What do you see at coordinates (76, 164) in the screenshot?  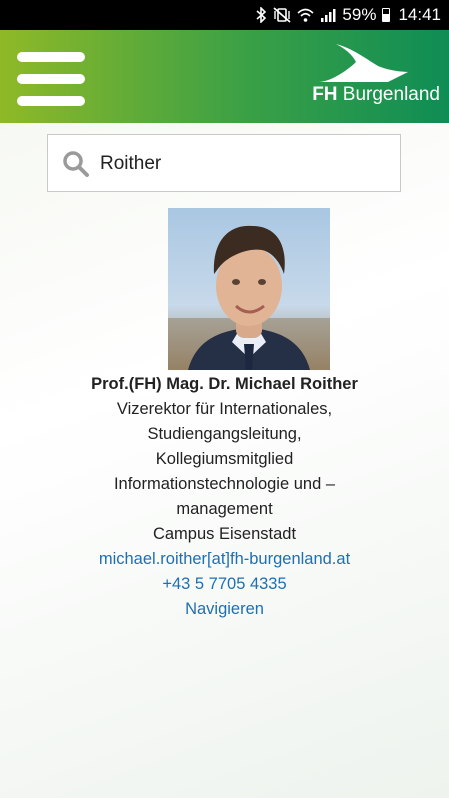 I see `search-icon` at bounding box center [76, 164].